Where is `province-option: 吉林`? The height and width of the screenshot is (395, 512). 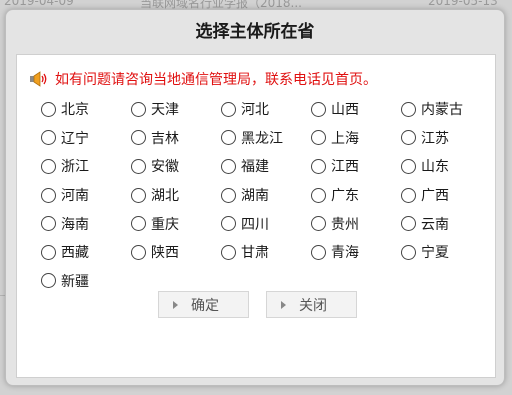
province-option: 吉林 is located at coordinates (176, 138).